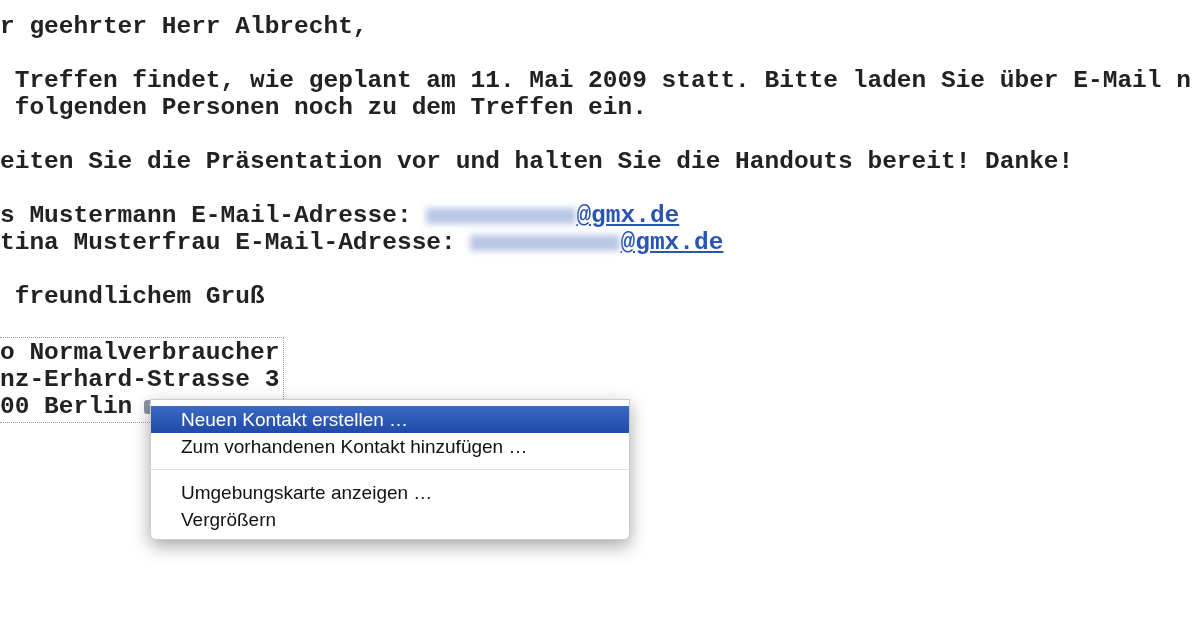  What do you see at coordinates (390, 519) in the screenshot?
I see `menu-item: Vergrößern` at bounding box center [390, 519].